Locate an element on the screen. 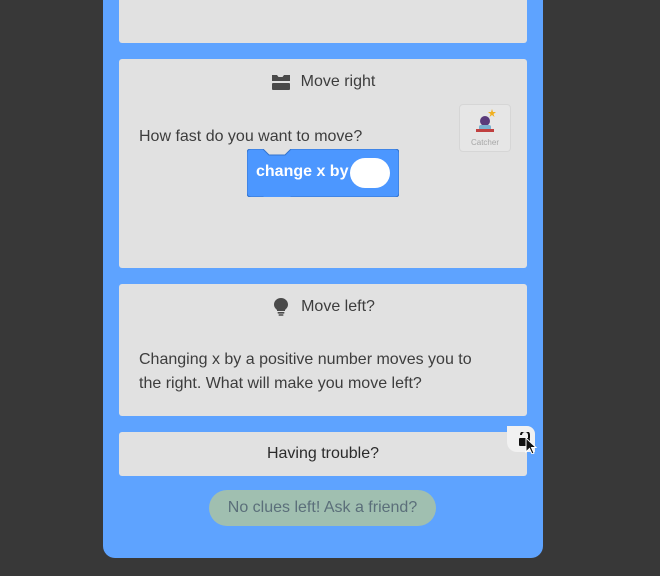  ask-friend-button: No clues left! Ask a friend? is located at coordinates (322, 508).